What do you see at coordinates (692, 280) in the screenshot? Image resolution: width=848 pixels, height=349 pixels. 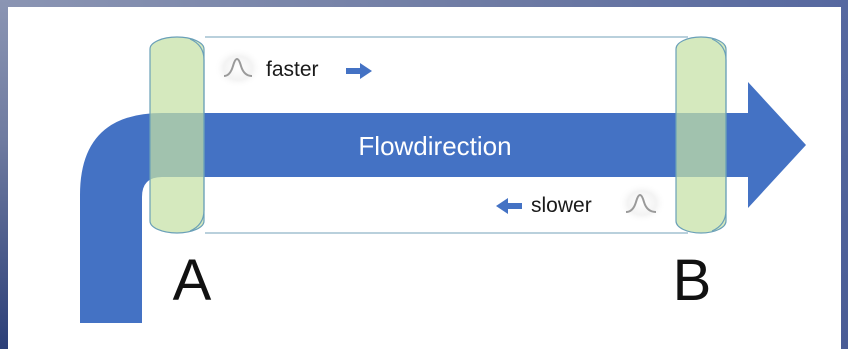 I see `point-b-label: B` at bounding box center [692, 280].